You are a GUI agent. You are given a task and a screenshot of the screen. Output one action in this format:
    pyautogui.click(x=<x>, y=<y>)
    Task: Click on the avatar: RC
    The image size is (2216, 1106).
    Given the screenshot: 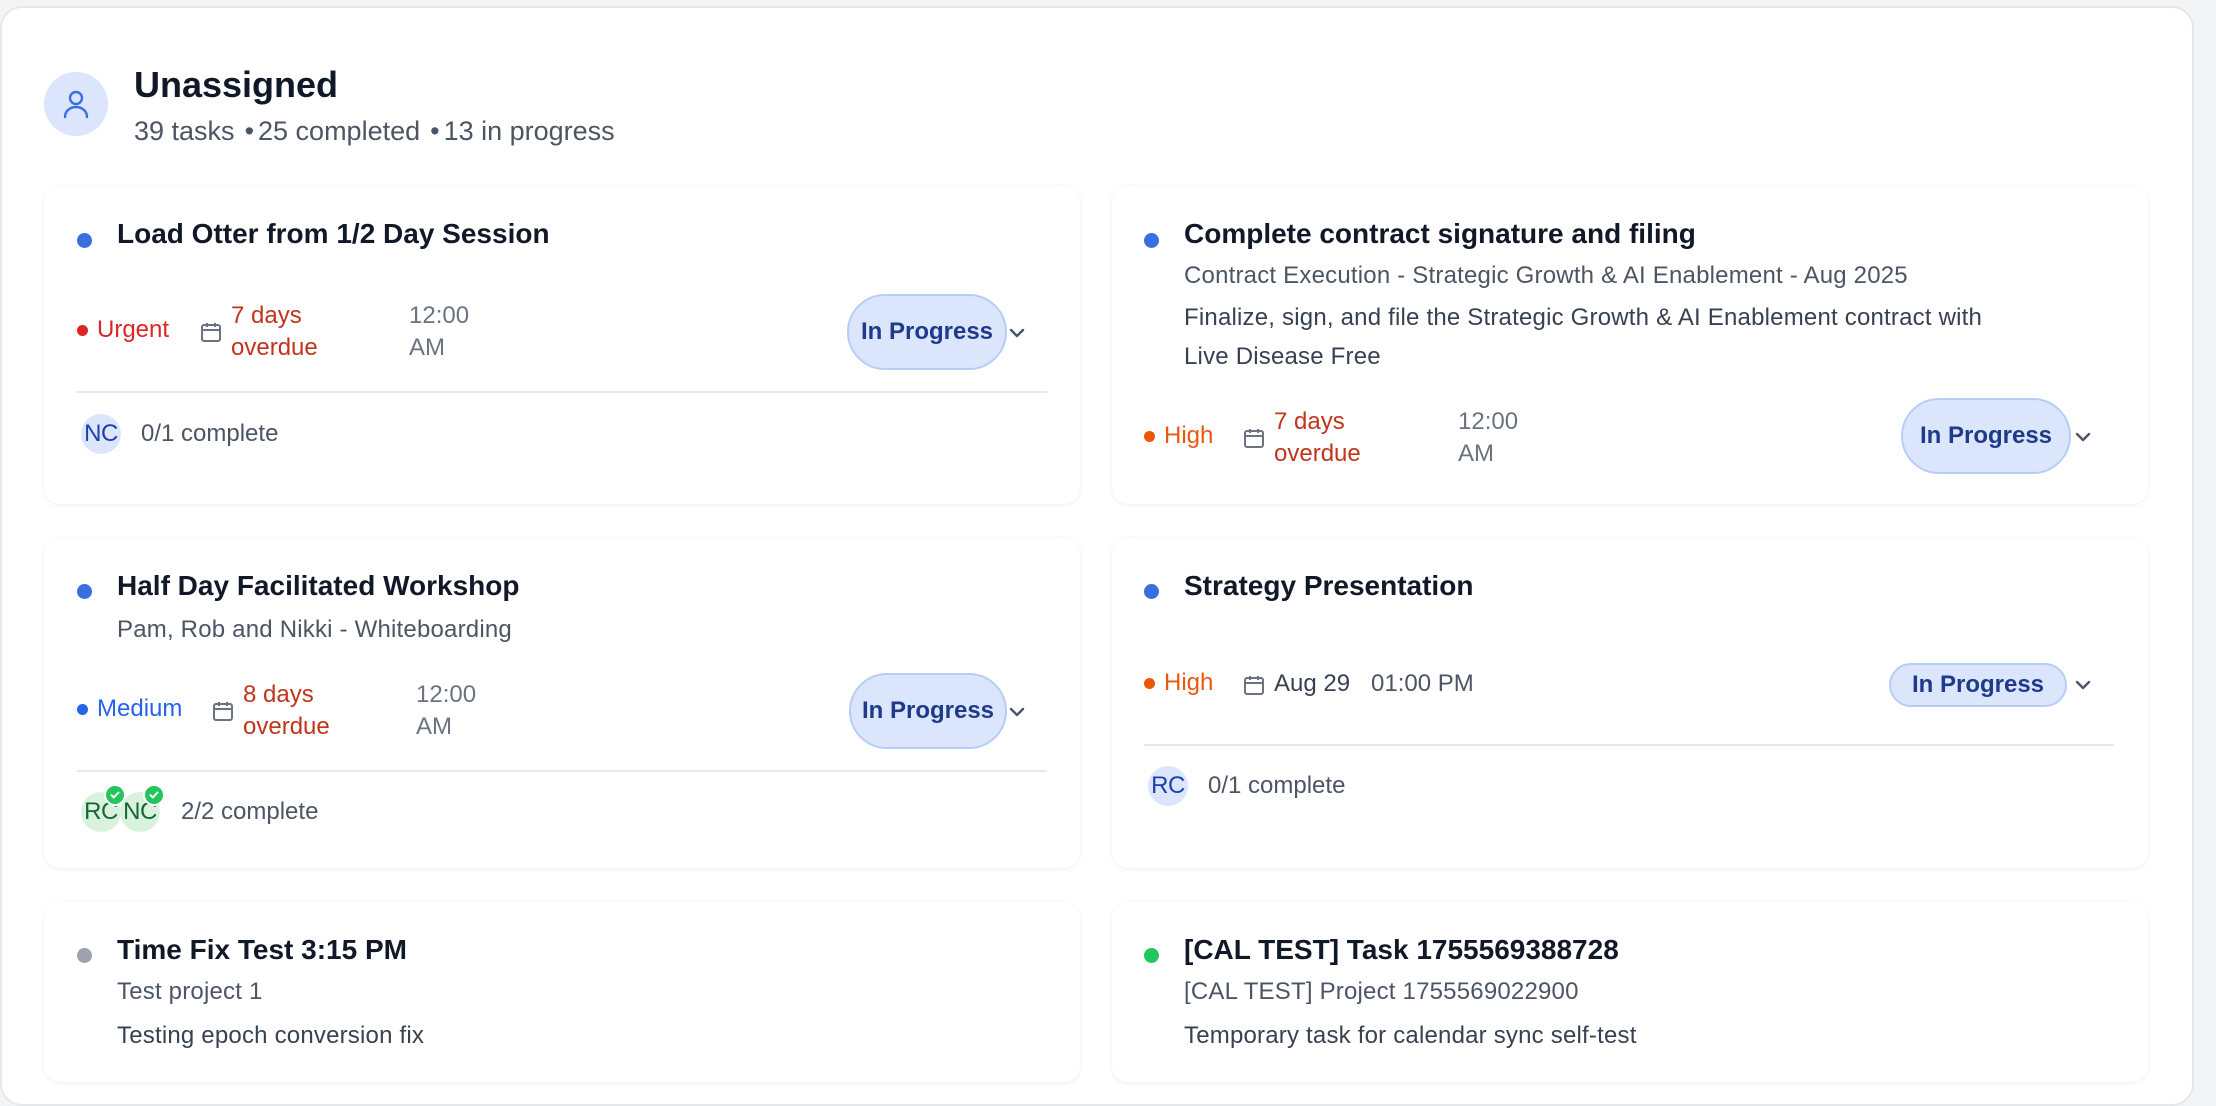 What is the action you would take?
    pyautogui.click(x=1168, y=786)
    